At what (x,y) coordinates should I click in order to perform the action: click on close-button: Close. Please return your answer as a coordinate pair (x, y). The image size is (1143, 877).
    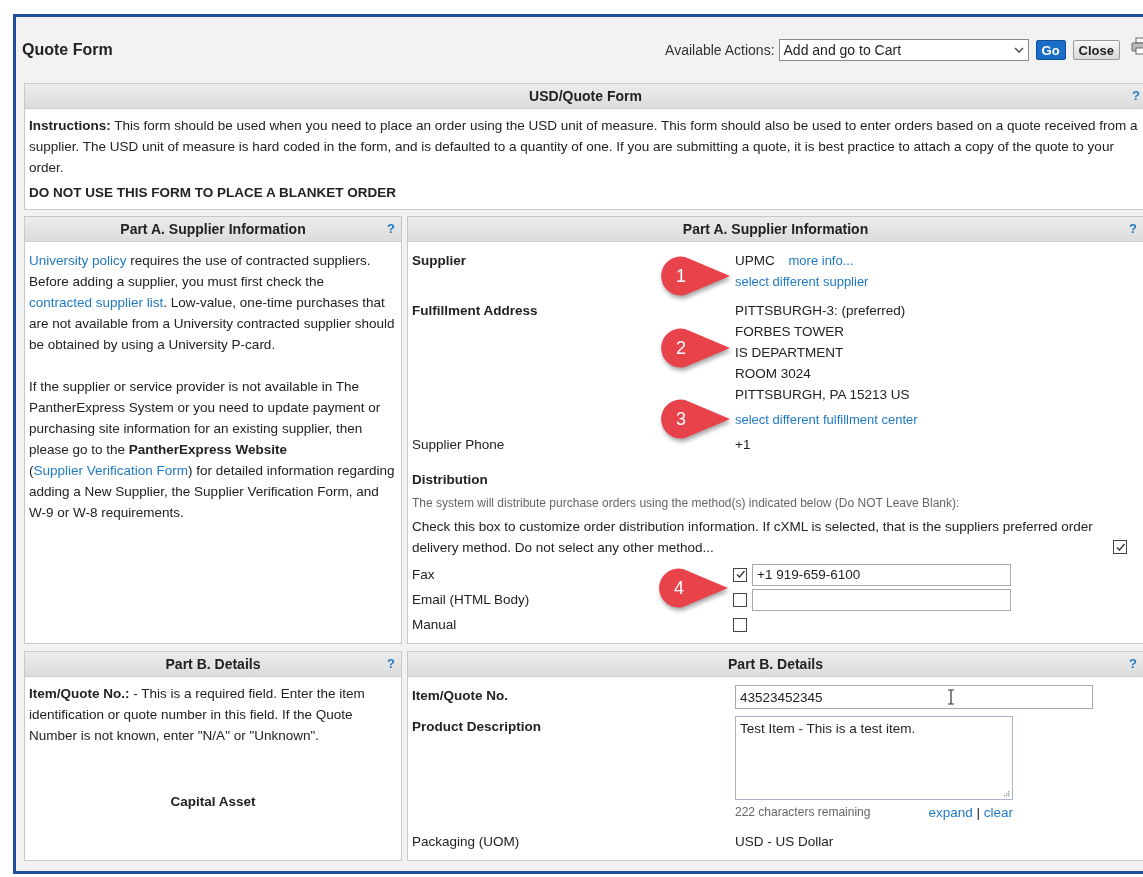
    Looking at the image, I should click on (1096, 50).